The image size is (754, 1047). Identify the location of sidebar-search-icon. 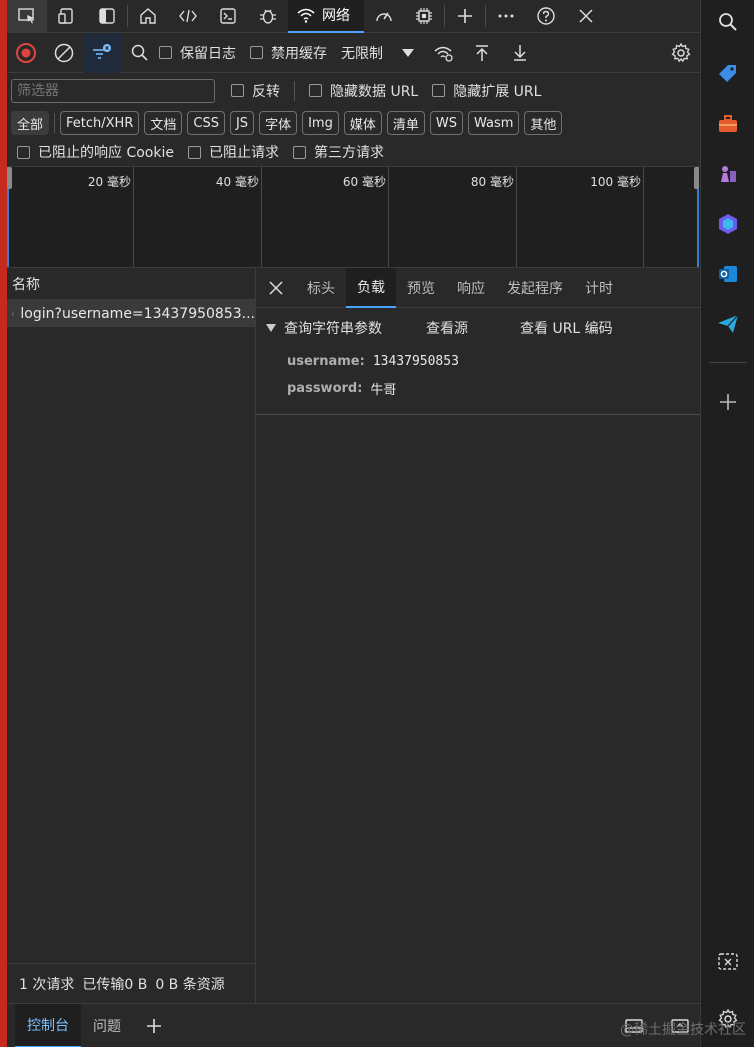
(728, 22).